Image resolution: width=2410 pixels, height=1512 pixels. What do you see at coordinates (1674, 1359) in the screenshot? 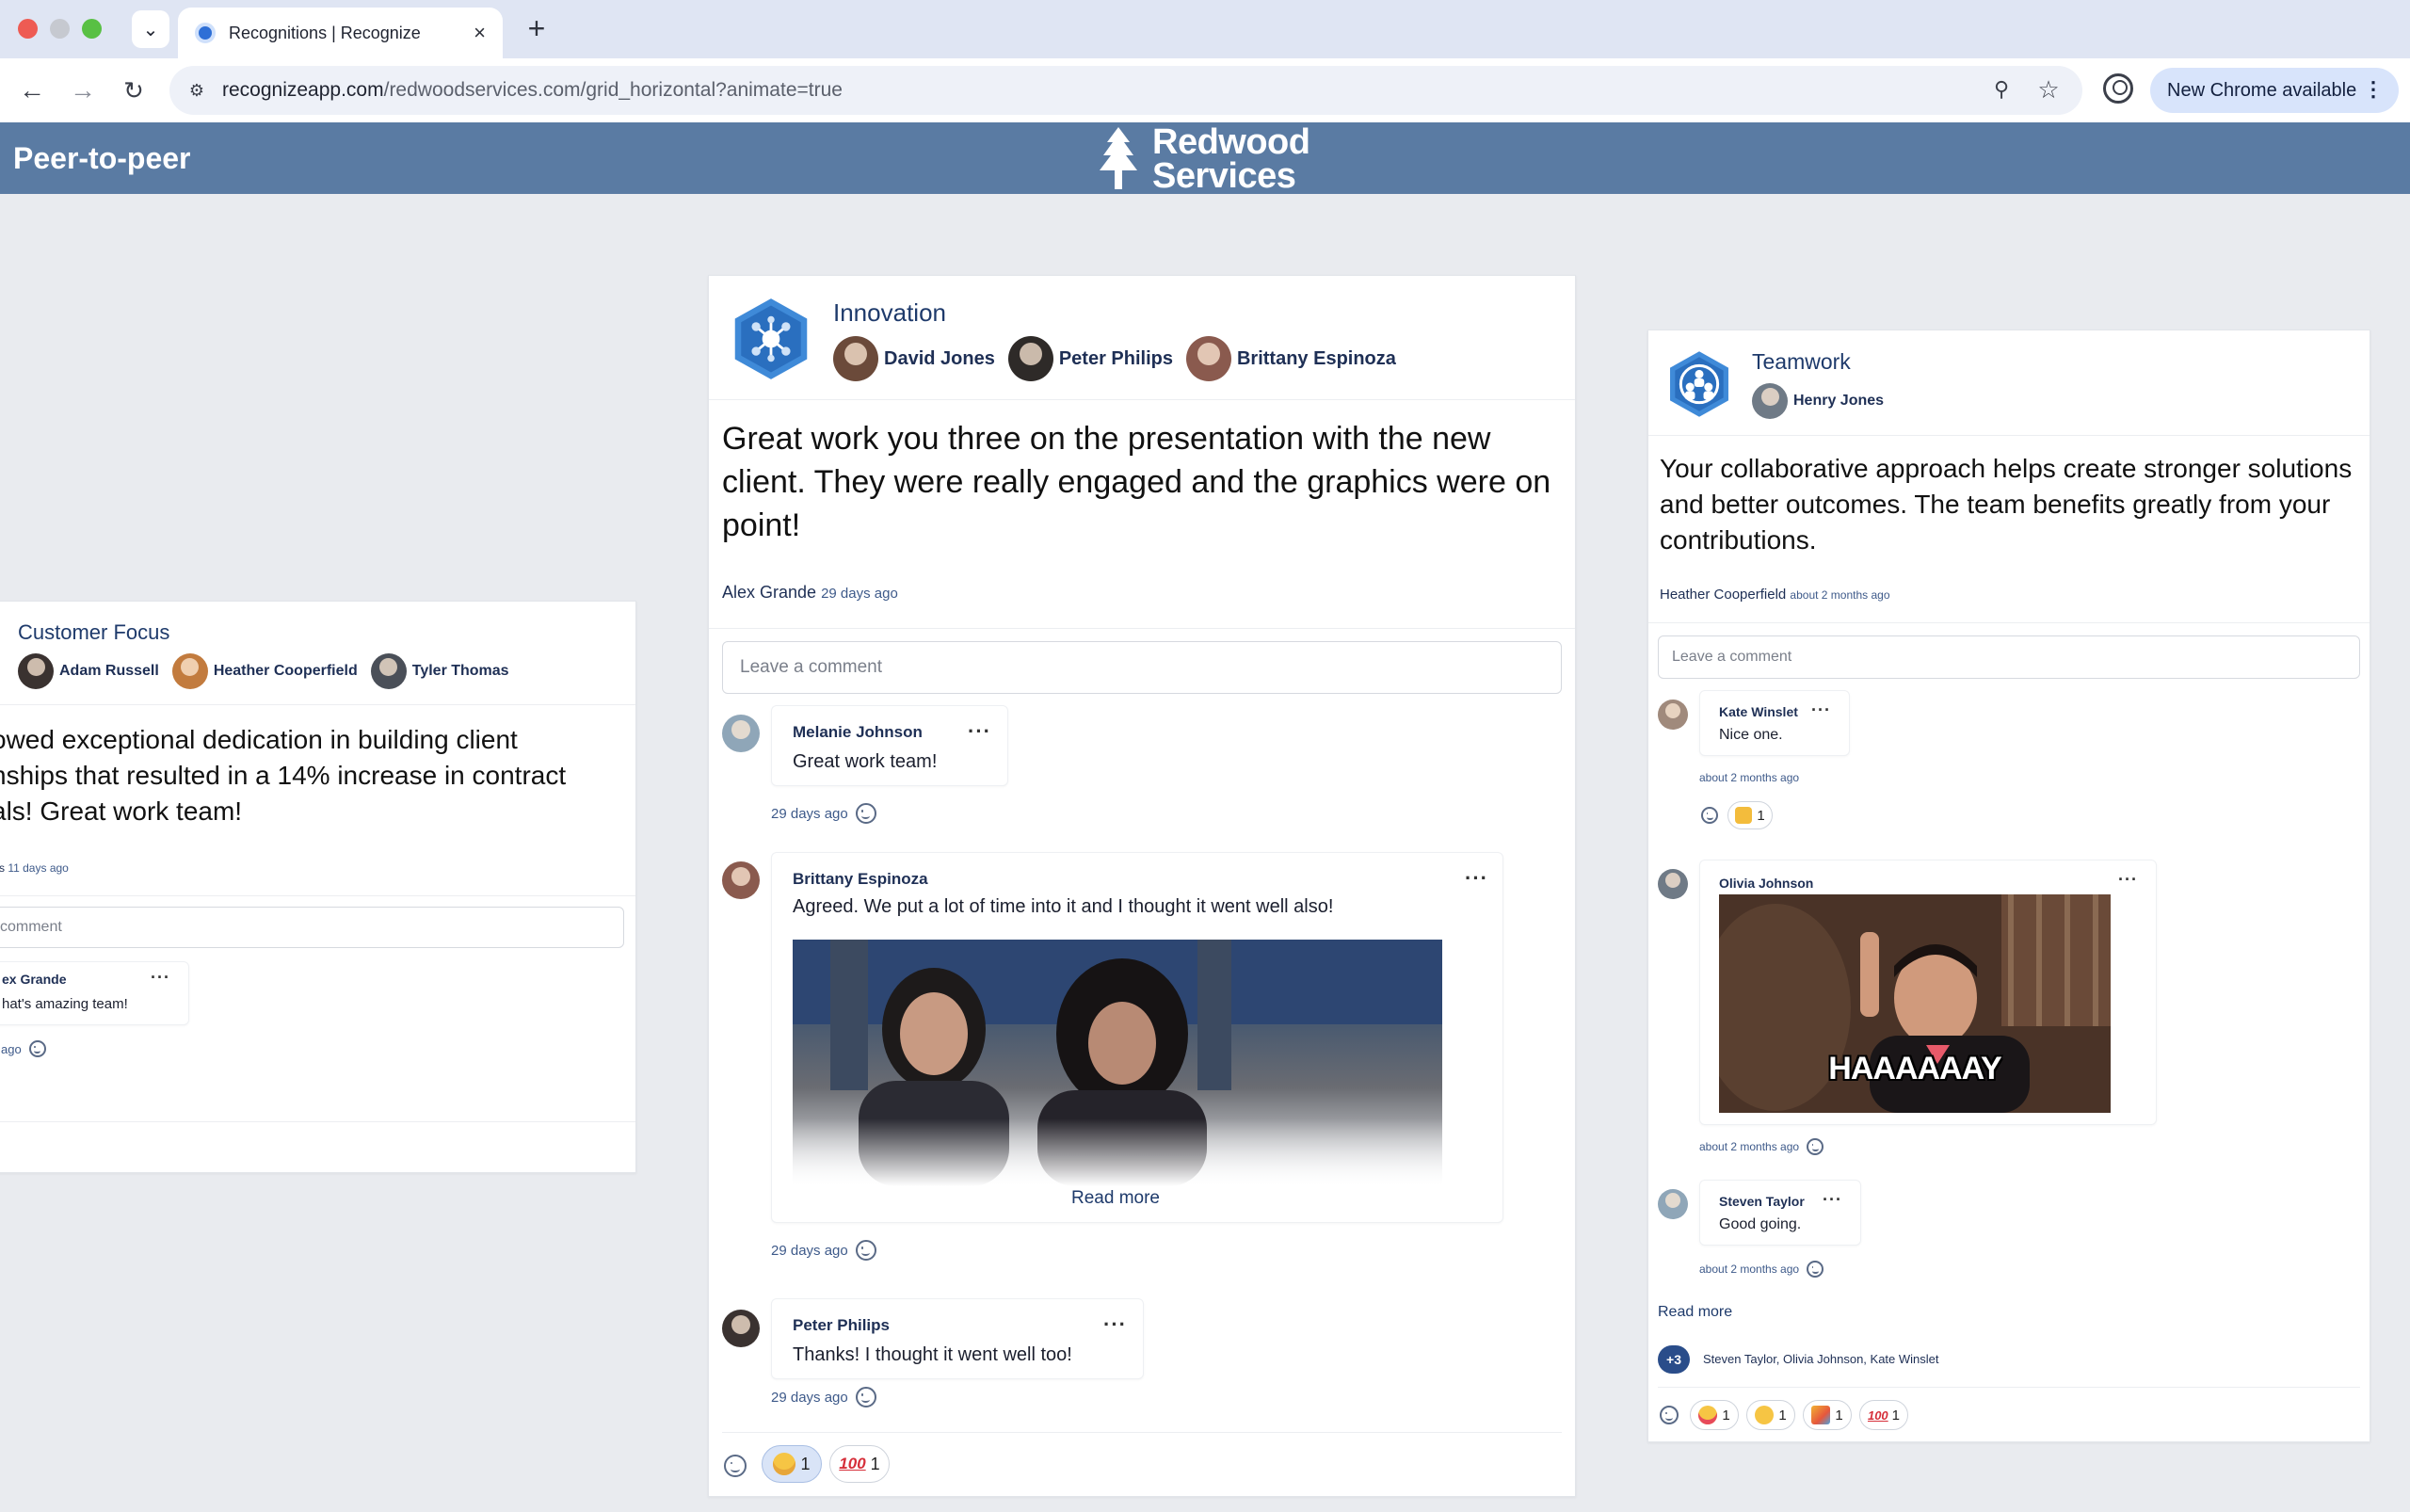
I see `more-reactors-badge: +3` at bounding box center [1674, 1359].